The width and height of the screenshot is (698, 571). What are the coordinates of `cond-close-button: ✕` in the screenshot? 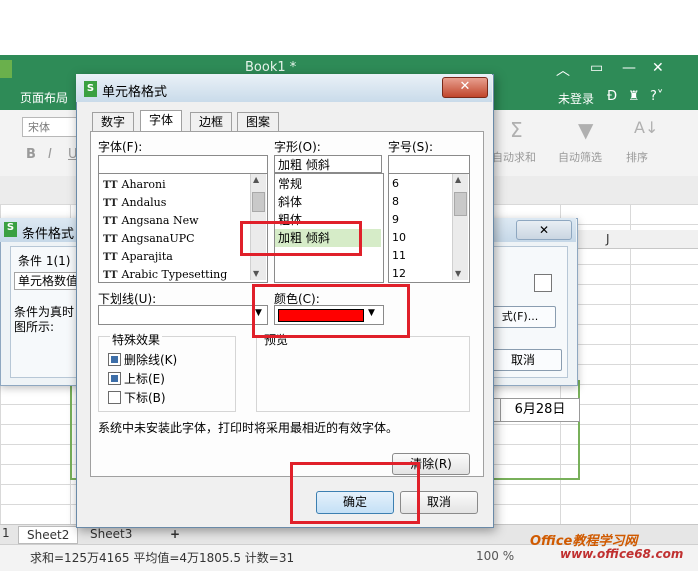 It's located at (544, 230).